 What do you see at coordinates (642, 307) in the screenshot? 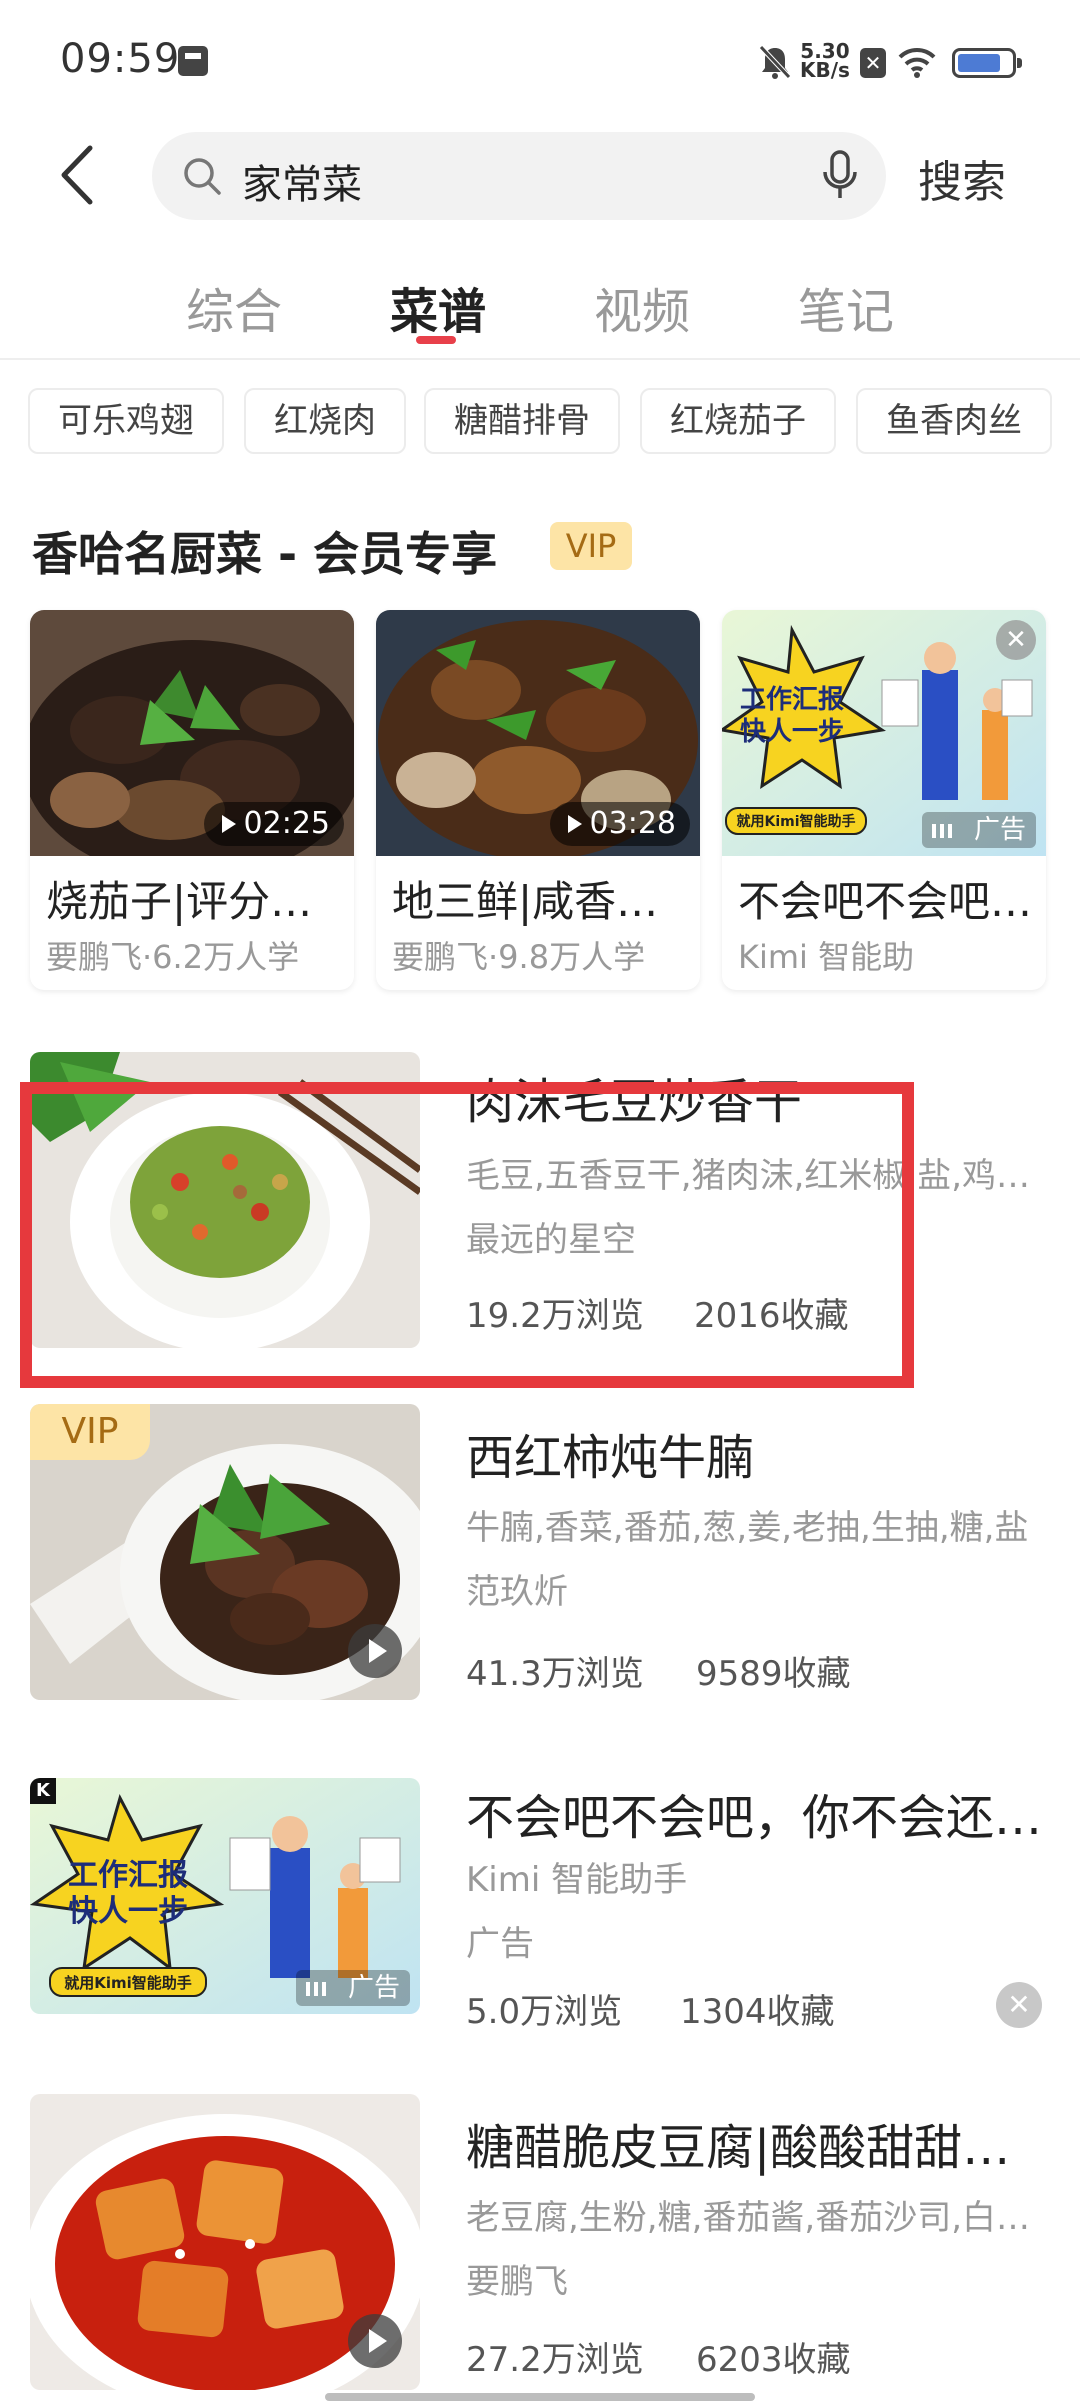
I see `tab-videos: 视频` at bounding box center [642, 307].